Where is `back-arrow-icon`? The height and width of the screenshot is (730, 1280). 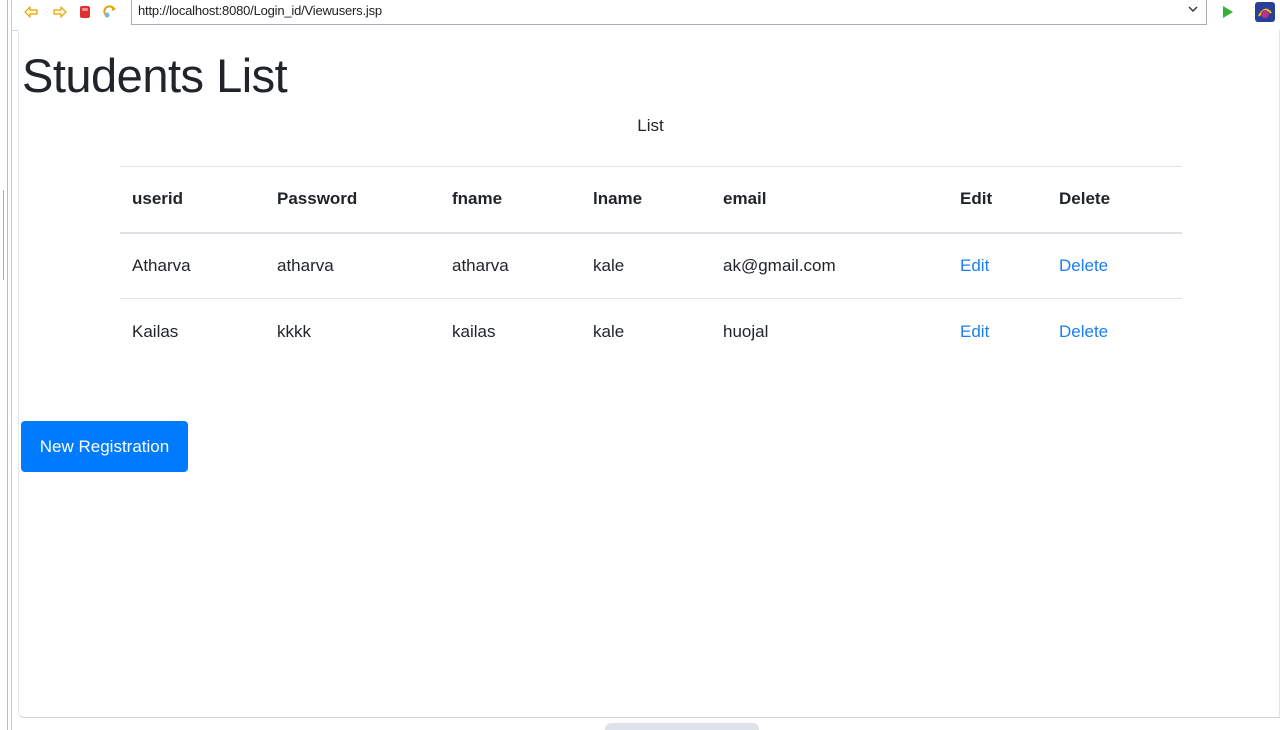
back-arrow-icon is located at coordinates (31, 12).